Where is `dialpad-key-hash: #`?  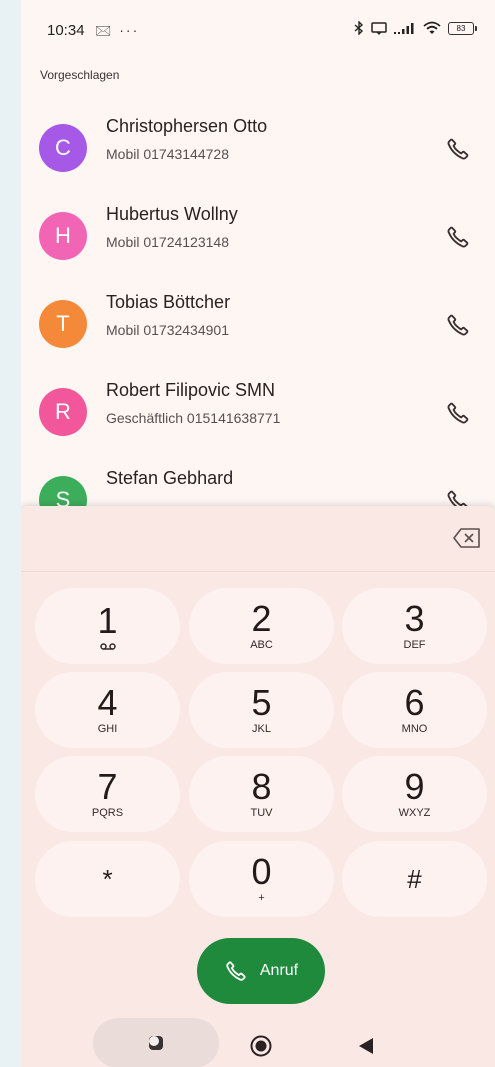
dialpad-key-hash: # is located at coordinates (414, 879).